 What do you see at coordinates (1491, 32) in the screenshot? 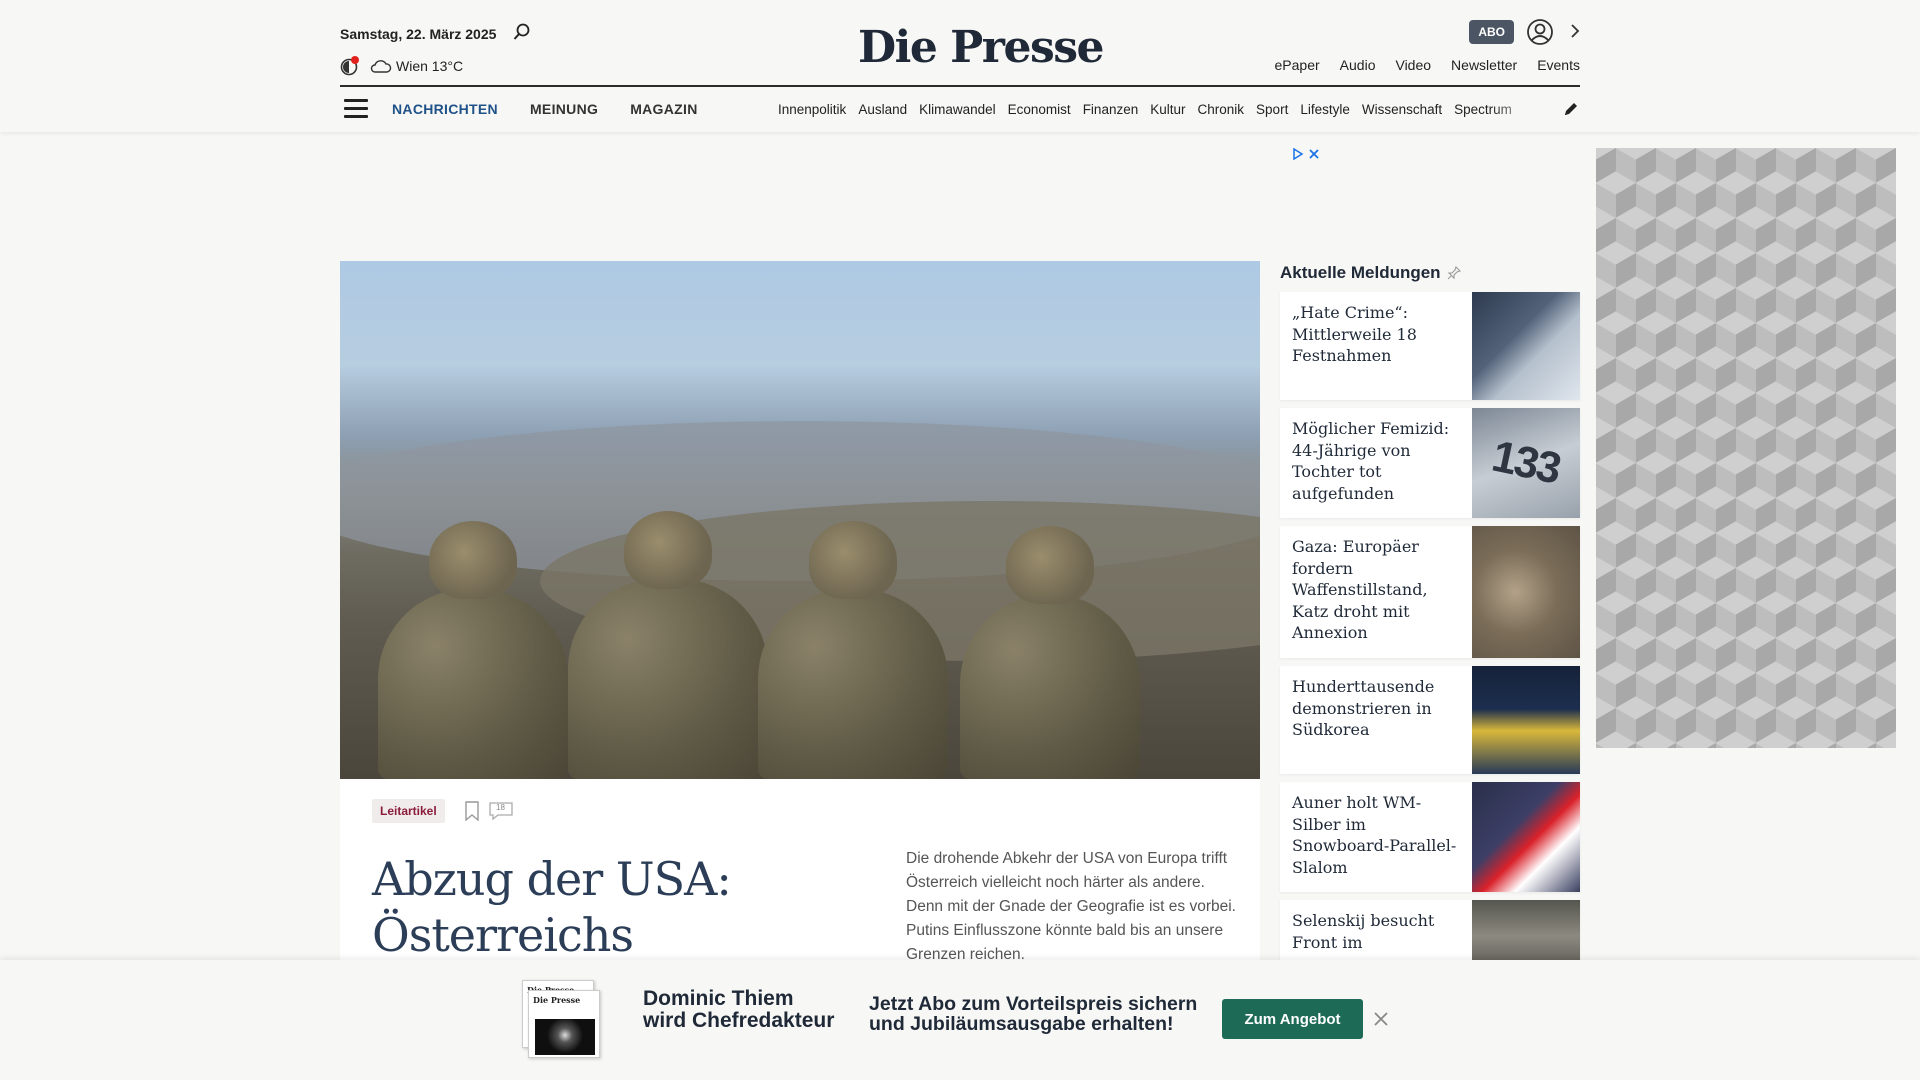
I see `abo-button: ABO` at bounding box center [1491, 32].